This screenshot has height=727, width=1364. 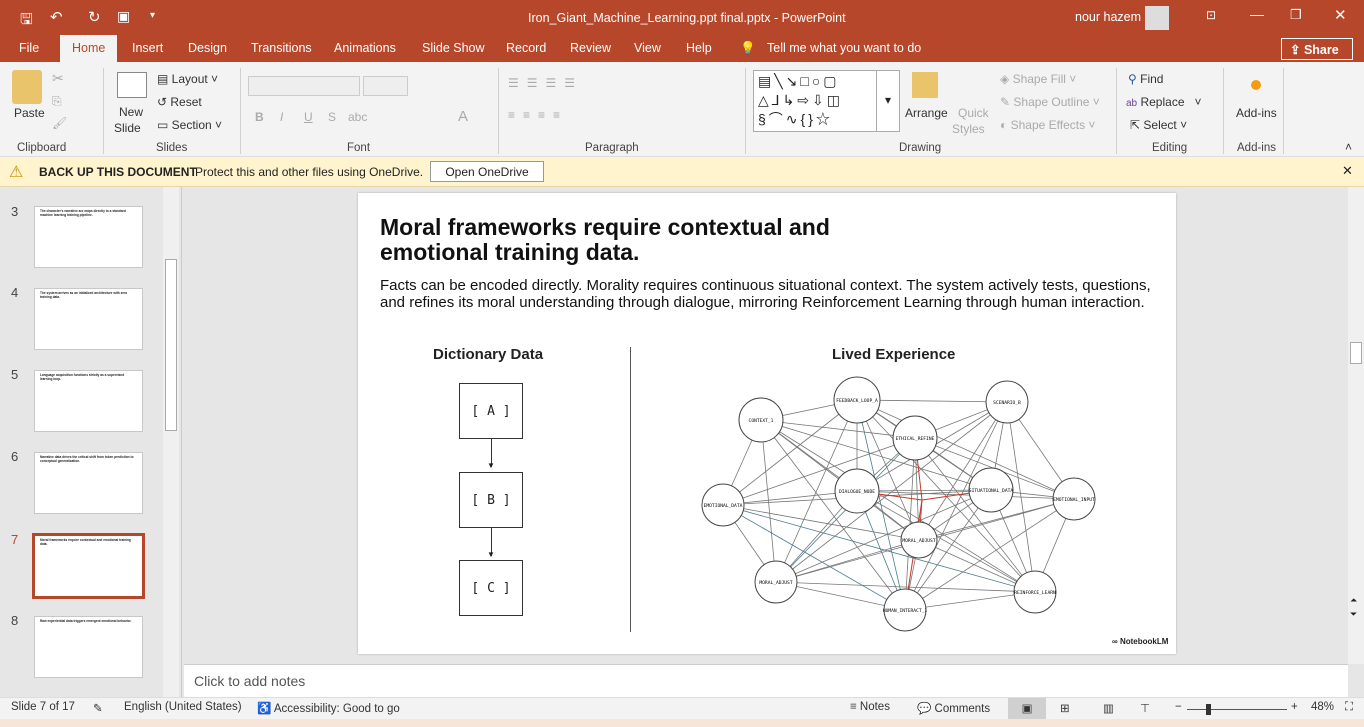 What do you see at coordinates (183, 707) in the screenshot?
I see `language-button: English (United States)` at bounding box center [183, 707].